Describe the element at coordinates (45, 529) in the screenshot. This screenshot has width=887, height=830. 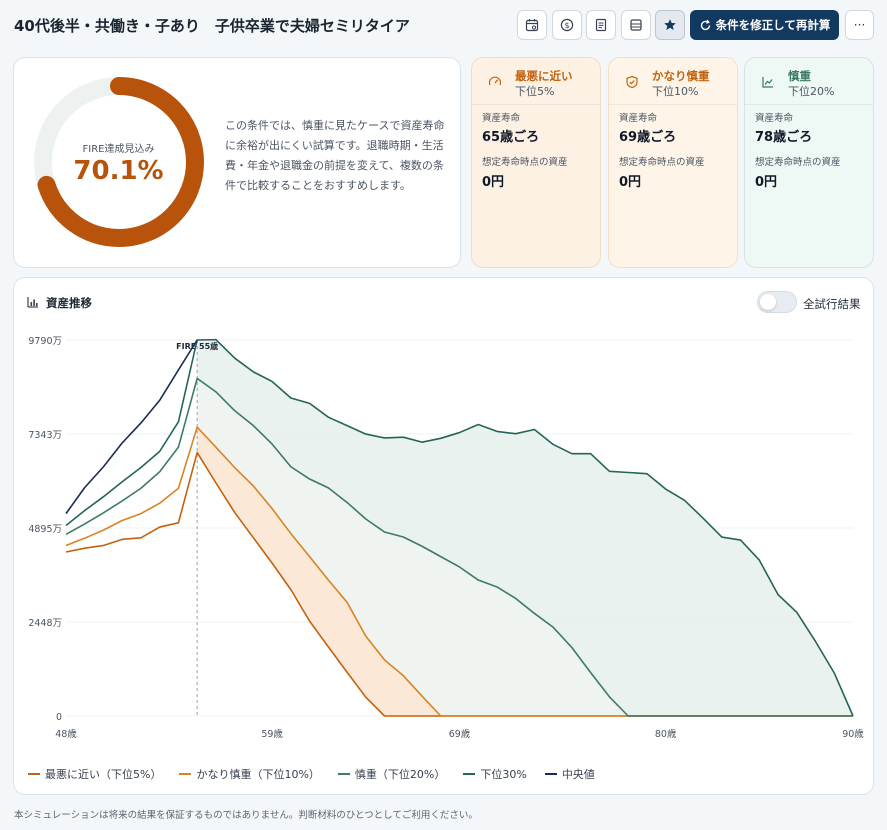
I see `y-tick-label: 4895万` at that location.